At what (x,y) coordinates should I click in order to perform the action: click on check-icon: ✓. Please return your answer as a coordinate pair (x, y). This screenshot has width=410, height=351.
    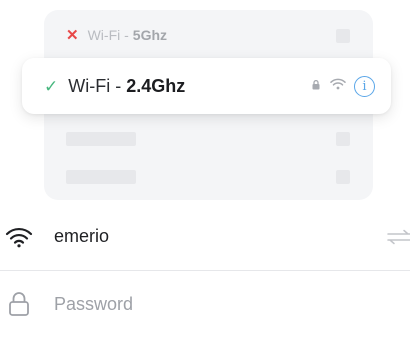
    Looking at the image, I should click on (51, 86).